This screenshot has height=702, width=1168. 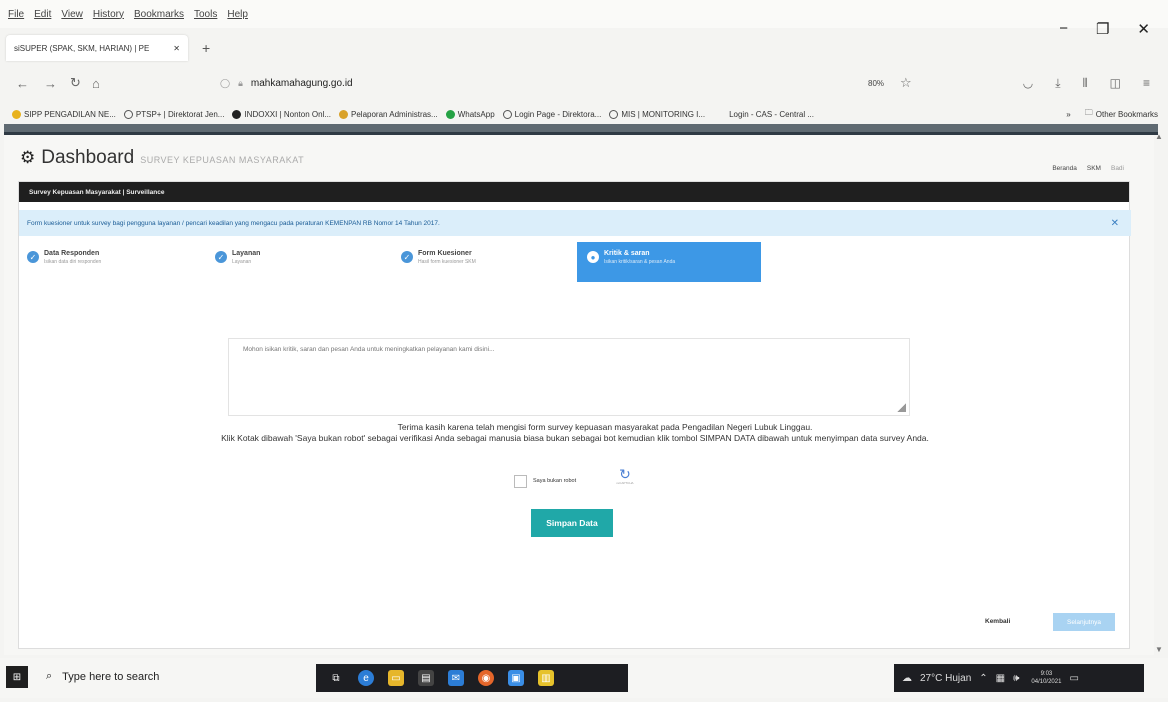 I want to click on menu-file: File, so click(x=16, y=14).